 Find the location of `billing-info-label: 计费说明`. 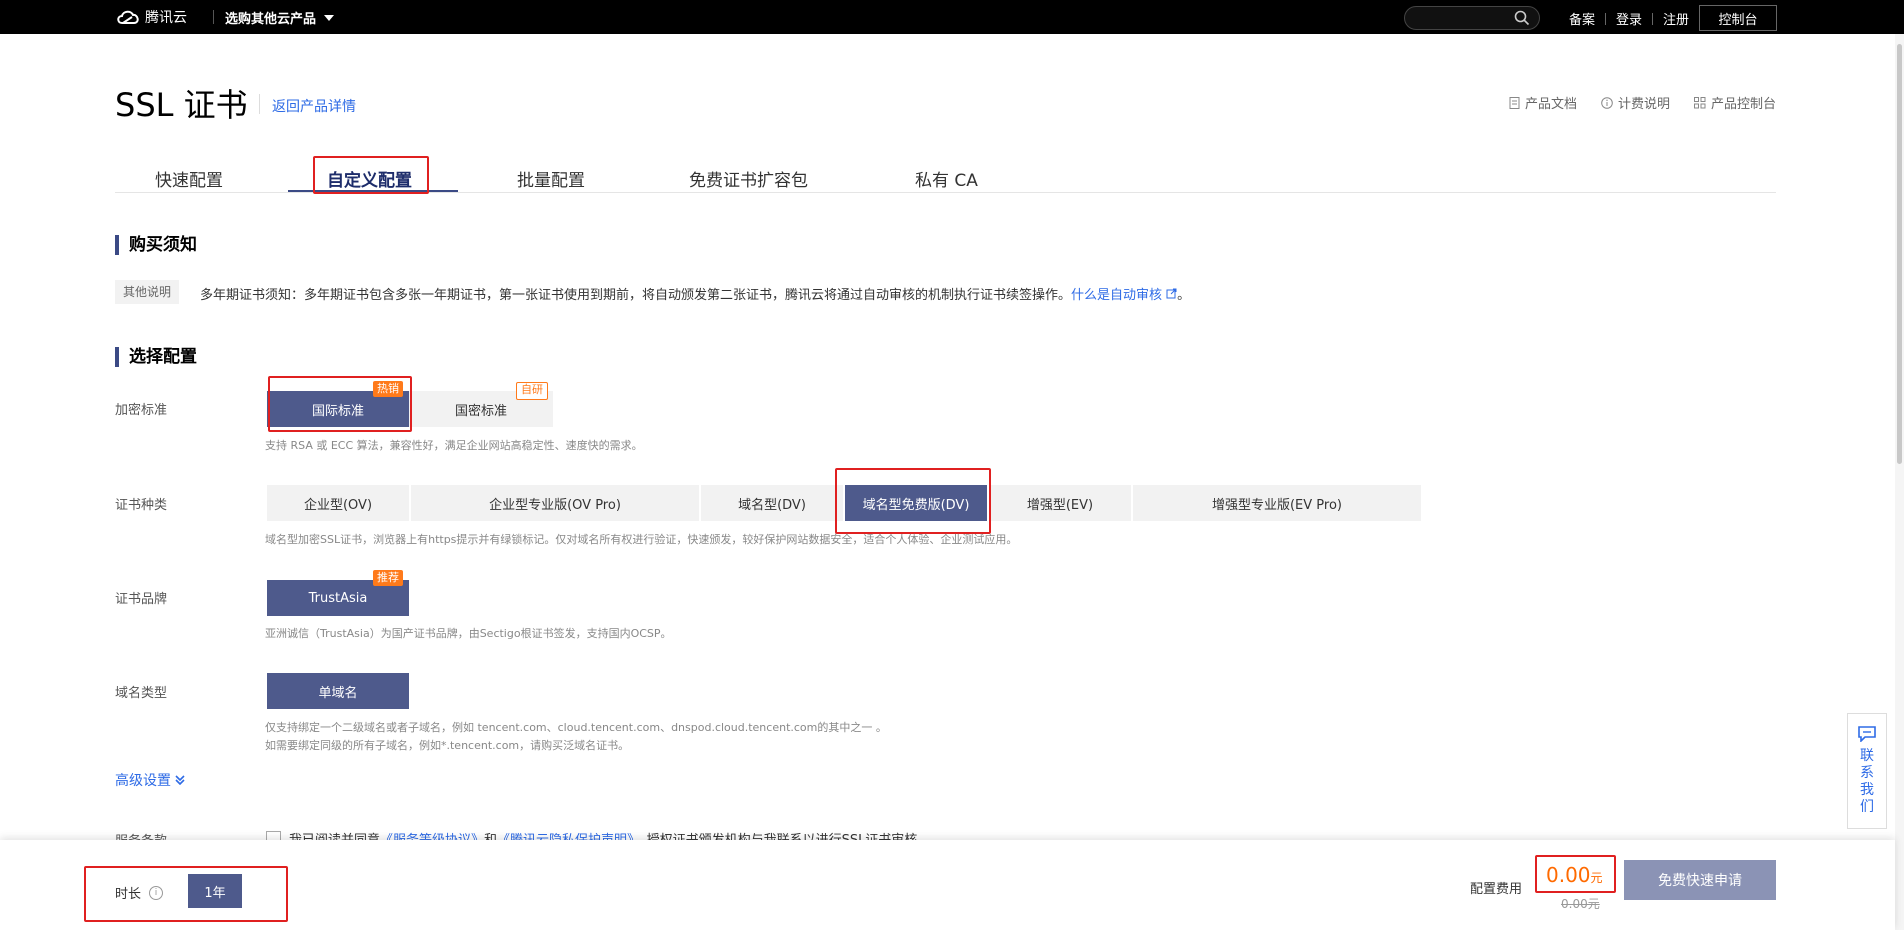

billing-info-label: 计费说明 is located at coordinates (1643, 104).